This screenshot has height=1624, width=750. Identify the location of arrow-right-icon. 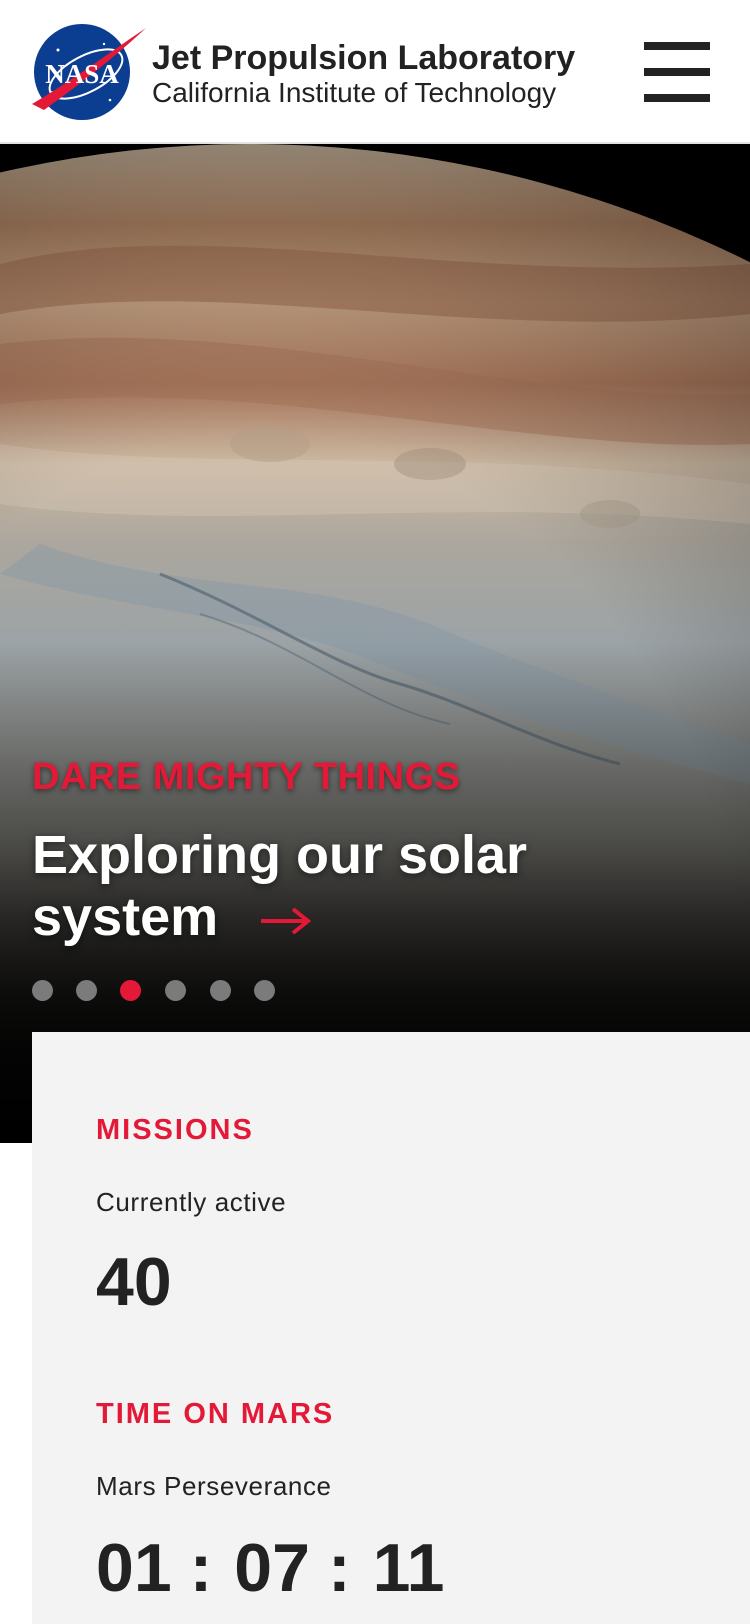
(286, 921).